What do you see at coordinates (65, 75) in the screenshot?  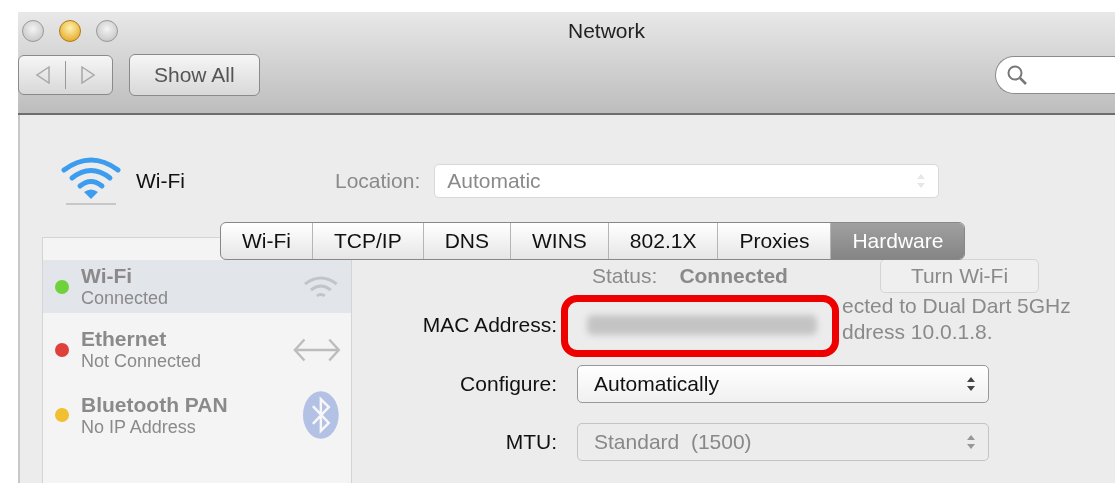 I see `back-forward-control` at bounding box center [65, 75].